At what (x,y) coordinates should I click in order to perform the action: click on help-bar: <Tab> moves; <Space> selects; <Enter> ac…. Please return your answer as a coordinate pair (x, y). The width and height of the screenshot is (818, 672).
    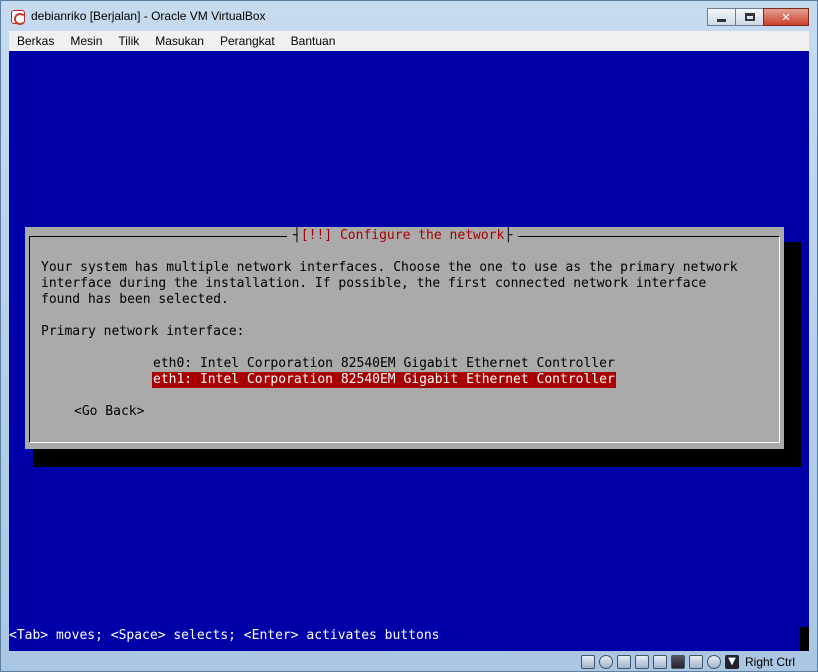
    Looking at the image, I should click on (224, 635).